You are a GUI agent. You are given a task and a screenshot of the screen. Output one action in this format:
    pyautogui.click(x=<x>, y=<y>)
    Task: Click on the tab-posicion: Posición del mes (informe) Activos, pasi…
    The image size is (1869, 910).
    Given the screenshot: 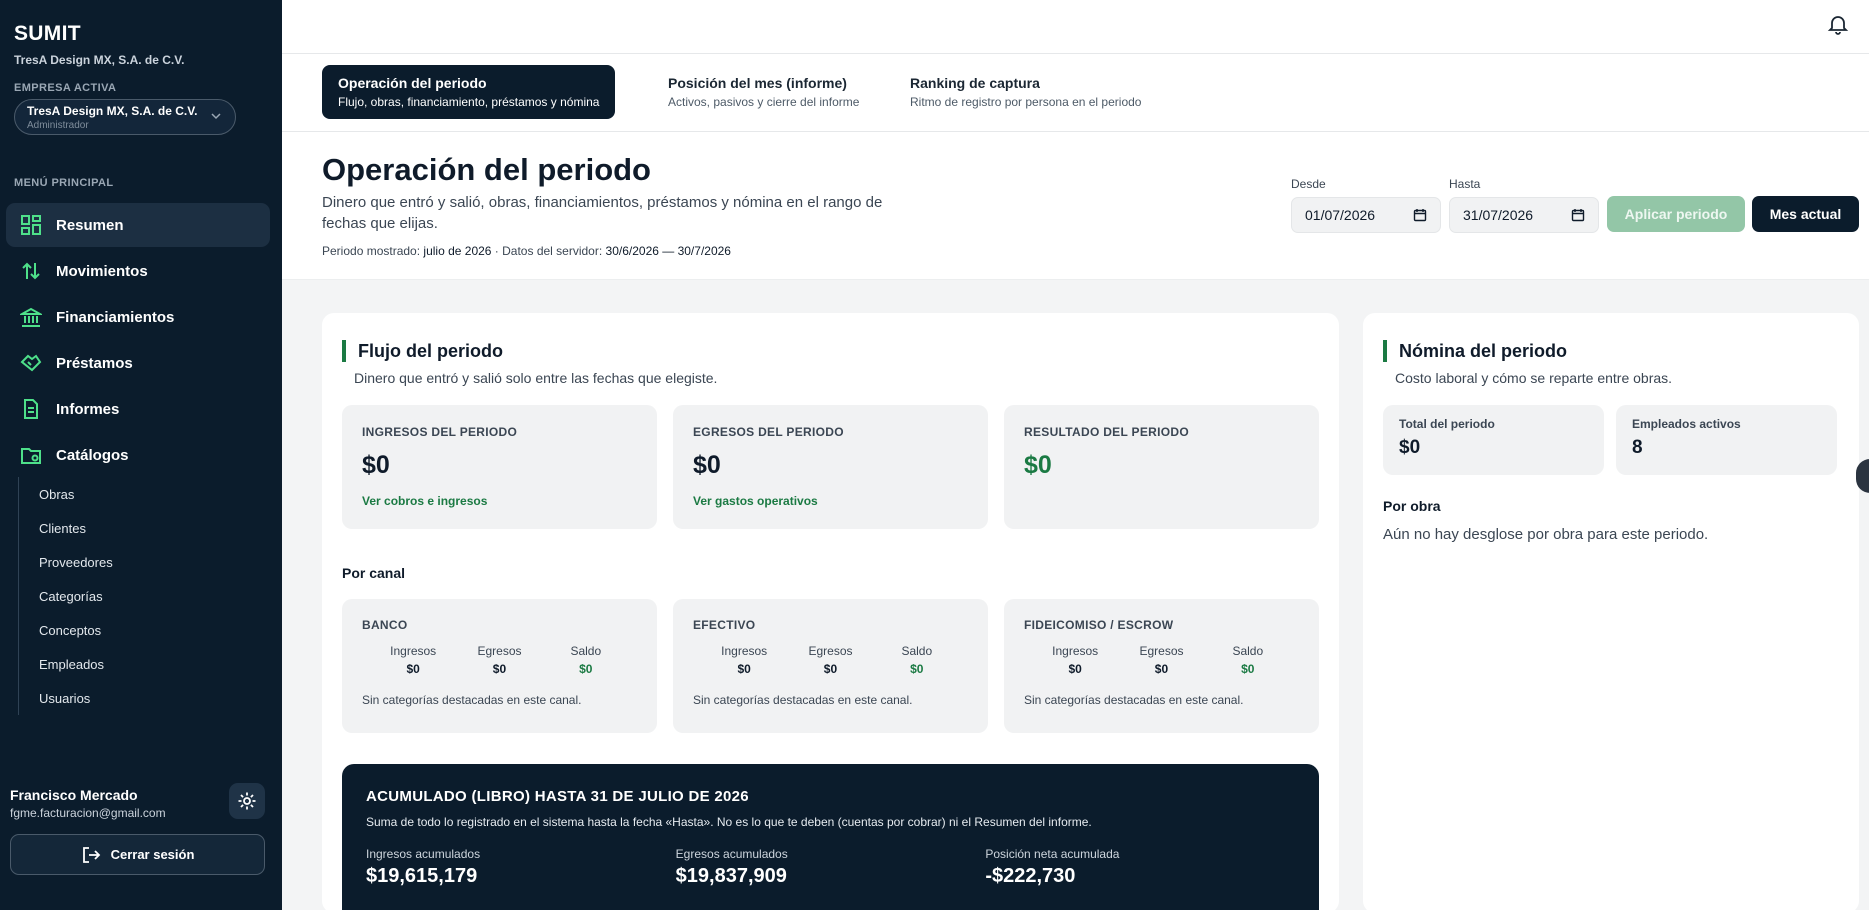 What is the action you would take?
    pyautogui.click(x=763, y=92)
    